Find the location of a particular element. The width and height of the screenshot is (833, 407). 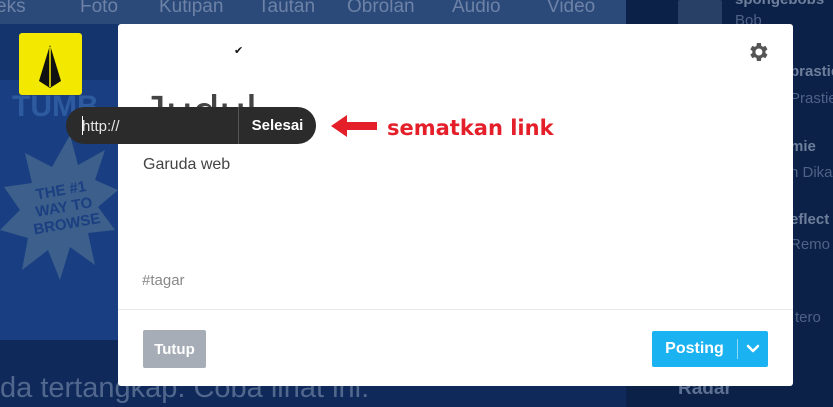

sidebar-blog-name: brastie is located at coordinates (811, 71).